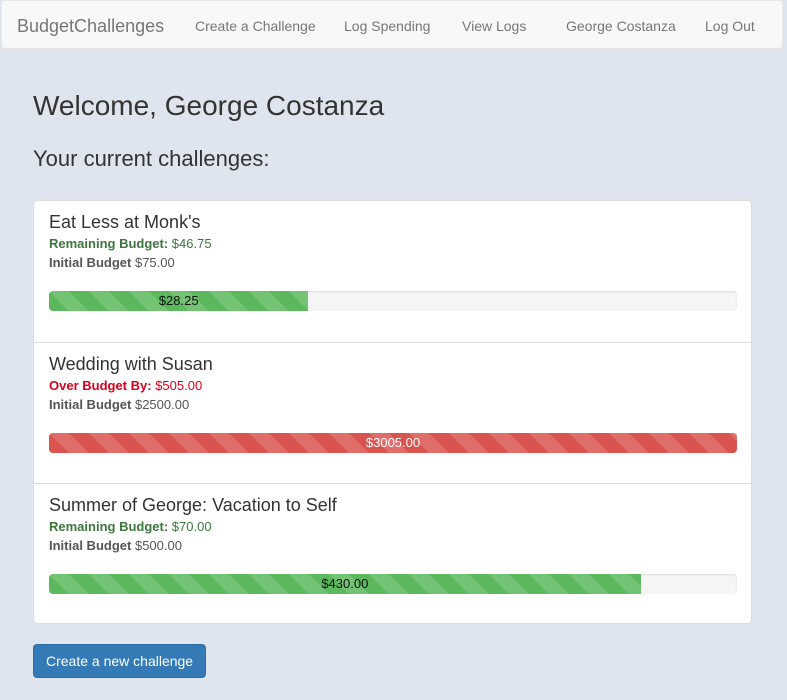 The image size is (787, 700). What do you see at coordinates (730, 26) in the screenshot?
I see `nav-log-out: Log Out` at bounding box center [730, 26].